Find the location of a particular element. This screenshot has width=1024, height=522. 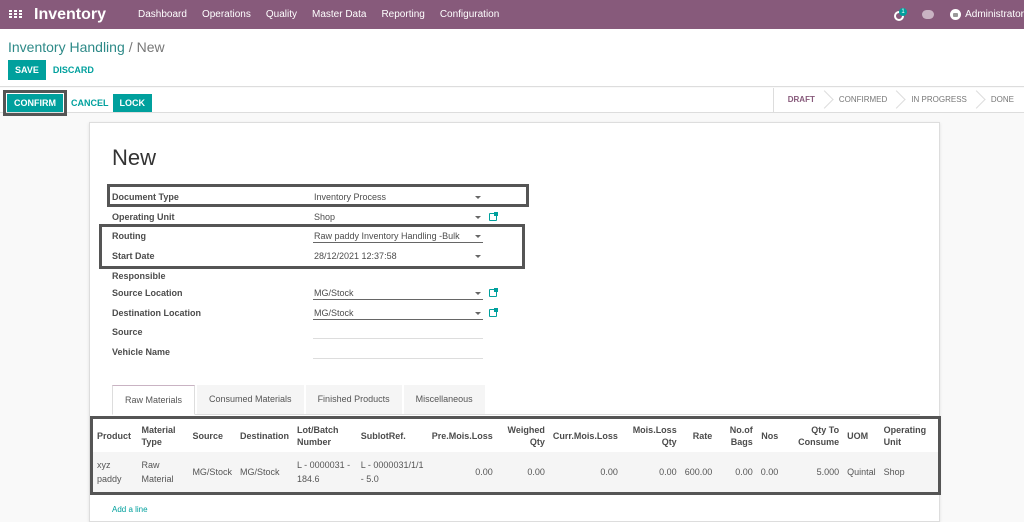

activity-clock-icon: 1 is located at coordinates (901, 14).